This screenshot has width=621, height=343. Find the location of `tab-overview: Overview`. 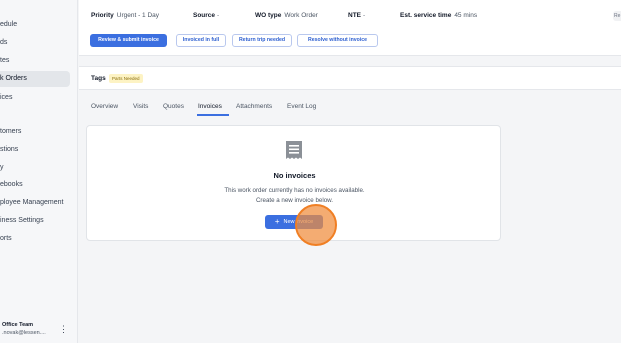

tab-overview: Overview is located at coordinates (104, 106).